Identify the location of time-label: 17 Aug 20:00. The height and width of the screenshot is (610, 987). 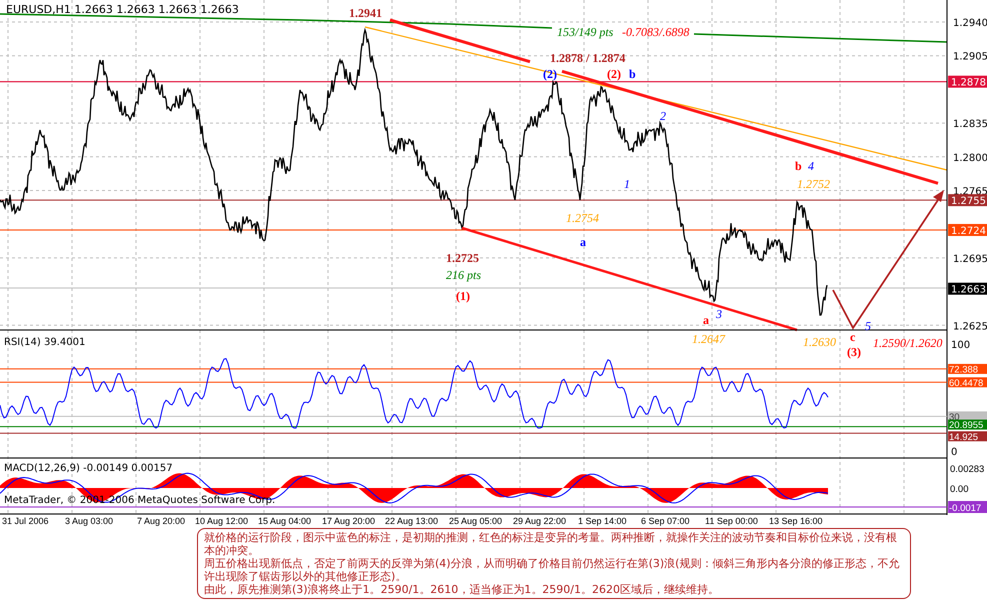
(349, 521).